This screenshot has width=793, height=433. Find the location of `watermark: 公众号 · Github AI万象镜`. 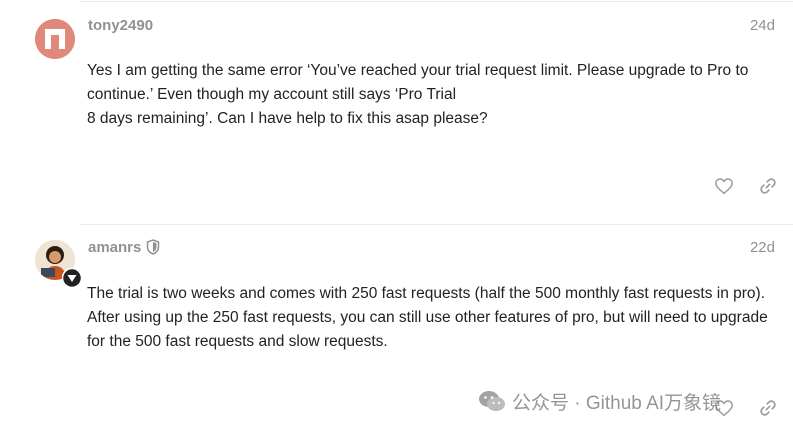

watermark: 公众号 · Github AI万象镜 is located at coordinates (599, 401).